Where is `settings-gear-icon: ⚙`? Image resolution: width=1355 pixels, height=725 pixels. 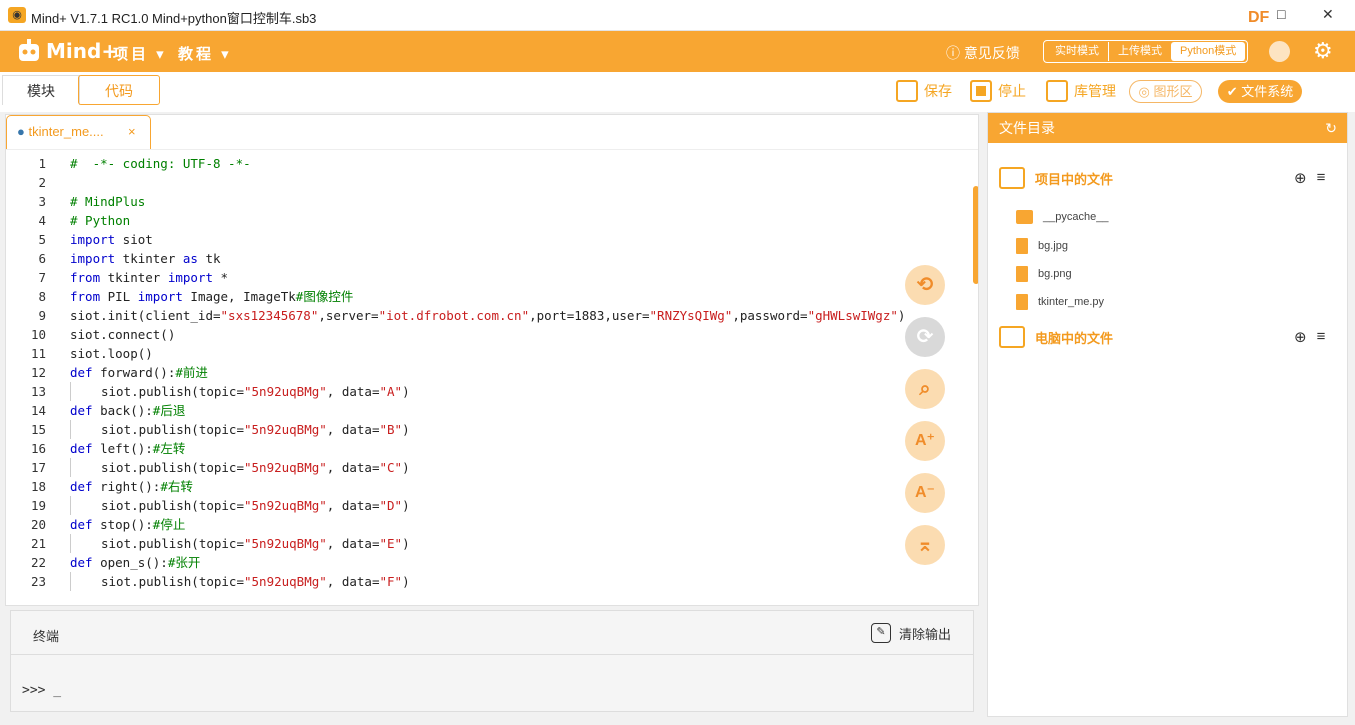
settings-gear-icon: ⚙ is located at coordinates (1323, 51).